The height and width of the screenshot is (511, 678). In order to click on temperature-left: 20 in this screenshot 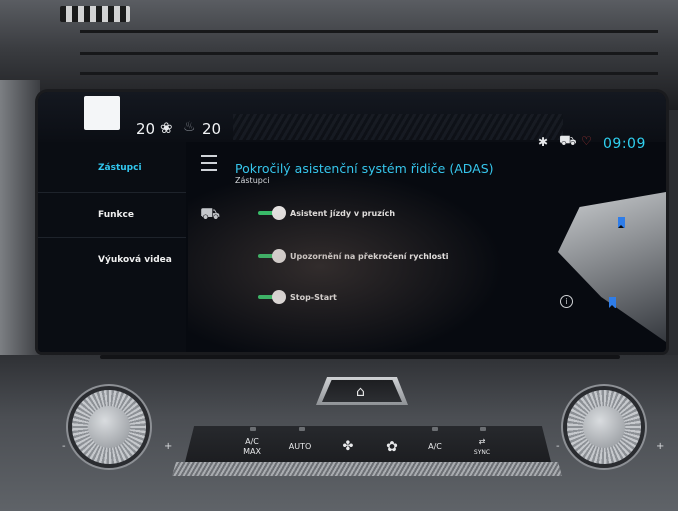, I will do `click(145, 129)`.